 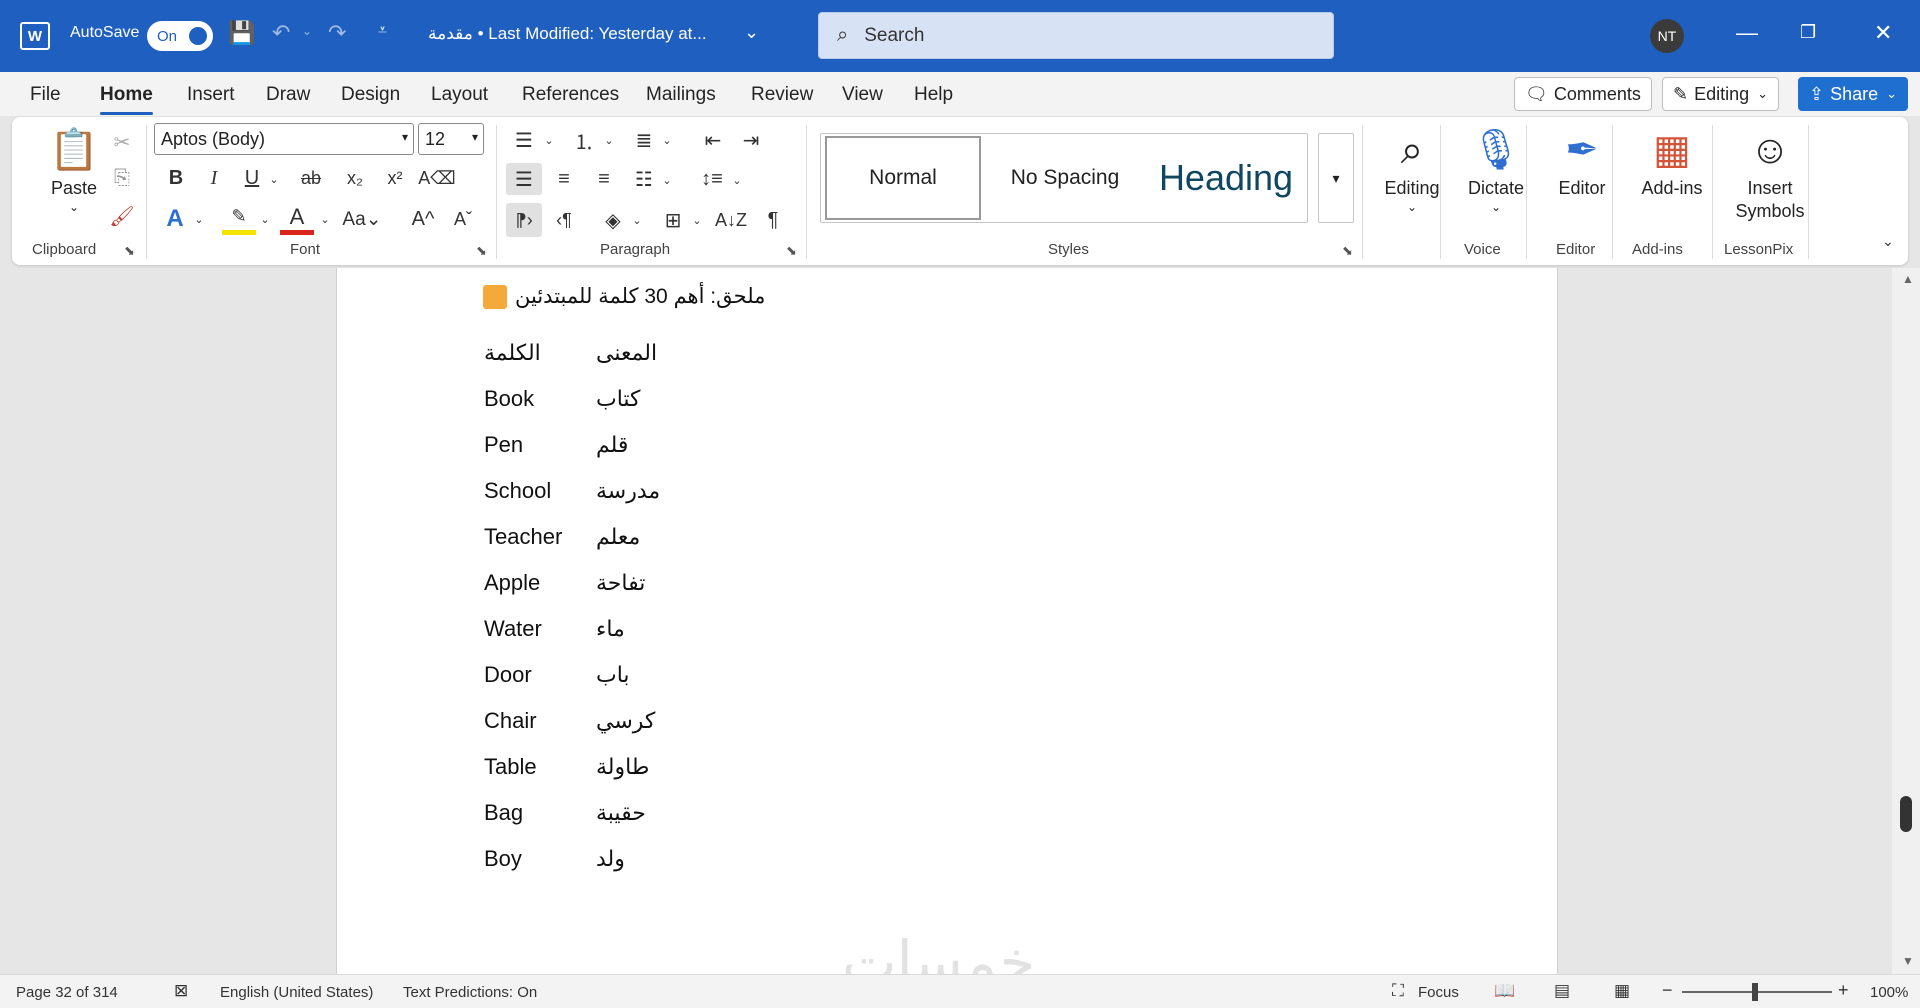 What do you see at coordinates (1853, 94) in the screenshot?
I see `share-button: ⇪ Share ⌄` at bounding box center [1853, 94].